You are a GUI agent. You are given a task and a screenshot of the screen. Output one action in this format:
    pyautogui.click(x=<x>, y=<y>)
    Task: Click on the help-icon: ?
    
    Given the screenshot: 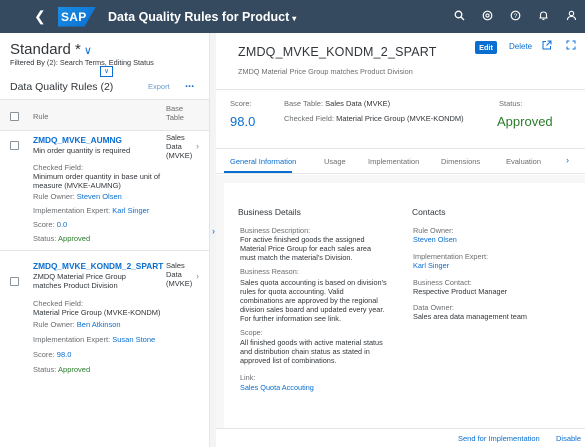 What is the action you would take?
    pyautogui.click(x=515, y=17)
    